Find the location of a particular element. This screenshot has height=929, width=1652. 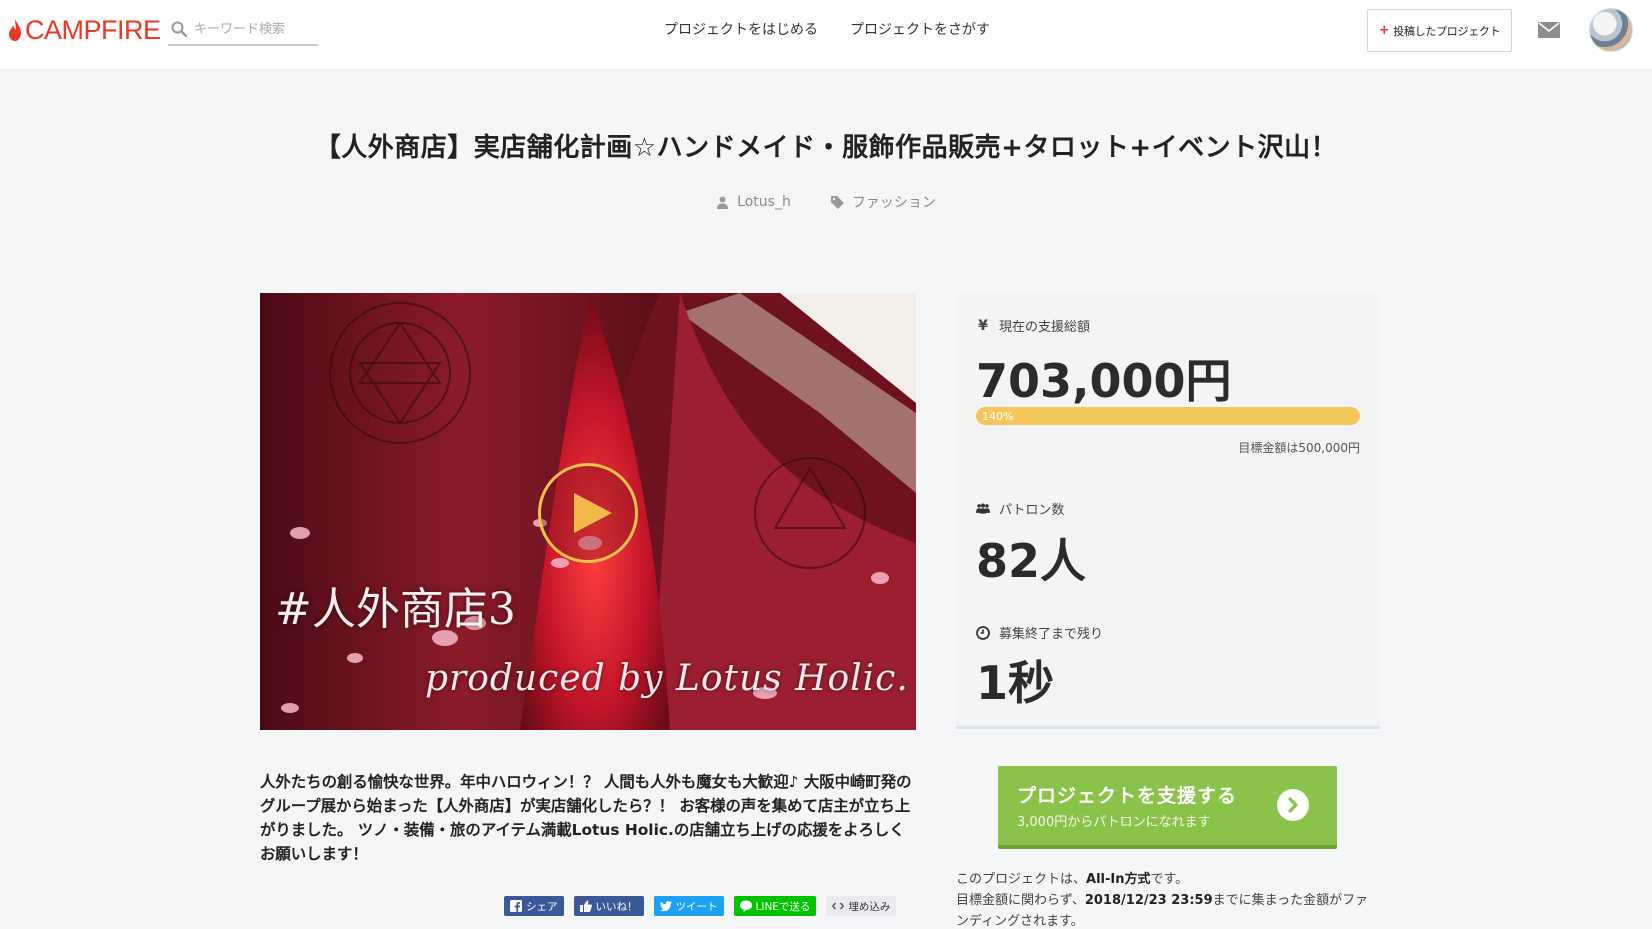

progress-fill: 140% is located at coordinates (1168, 416).